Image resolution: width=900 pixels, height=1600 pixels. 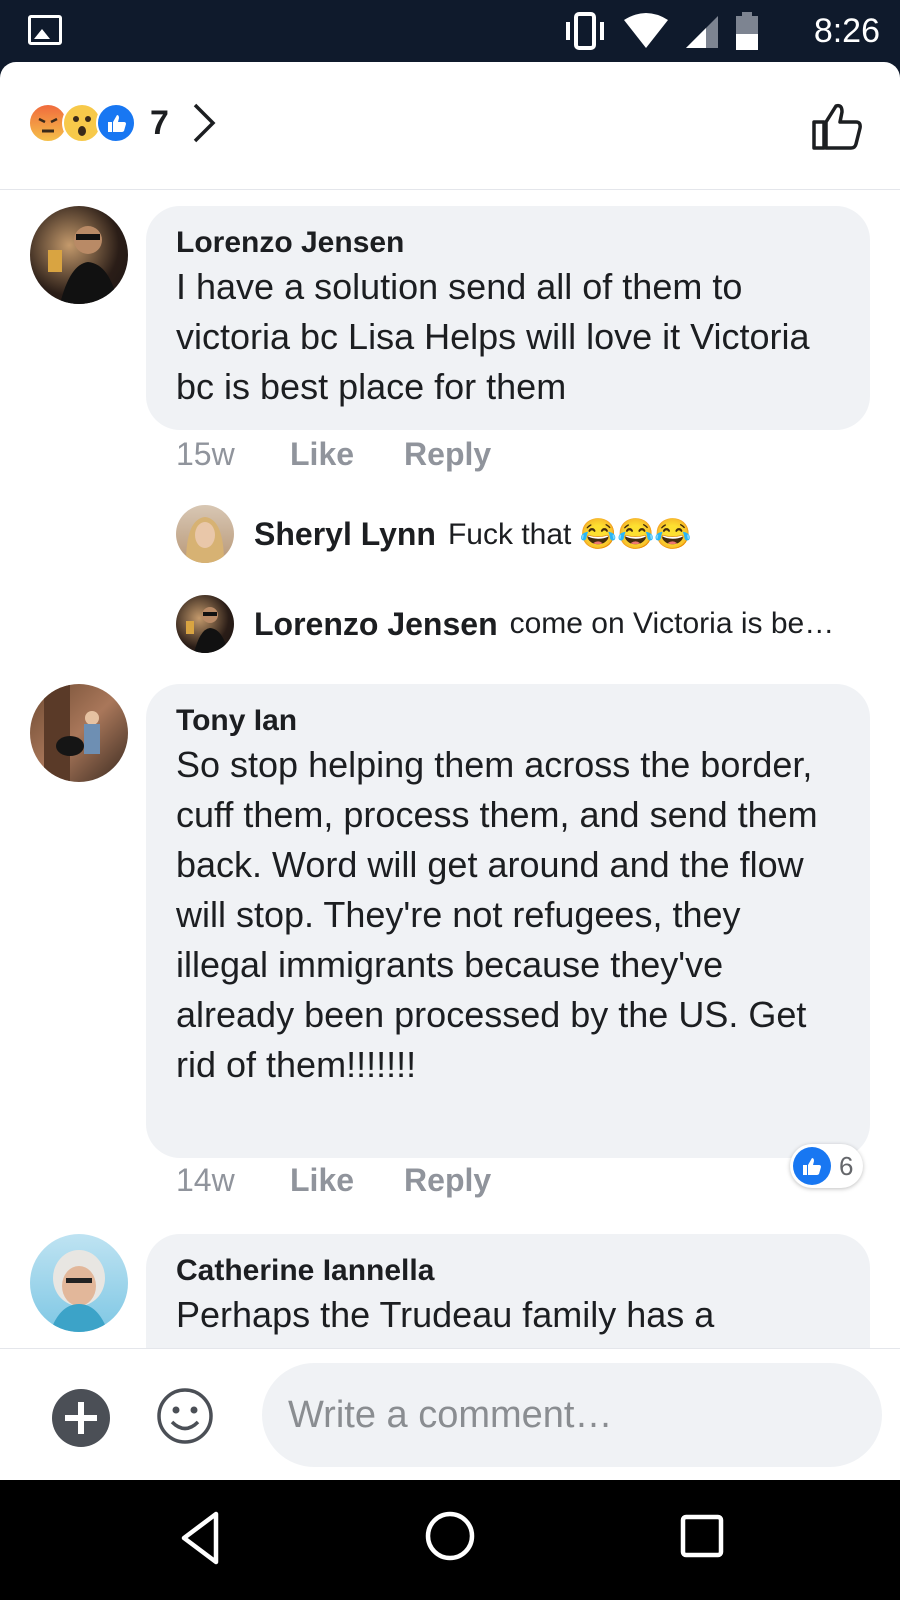 I want to click on reply-author: Lorenzo Jensen, so click(x=376, y=624).